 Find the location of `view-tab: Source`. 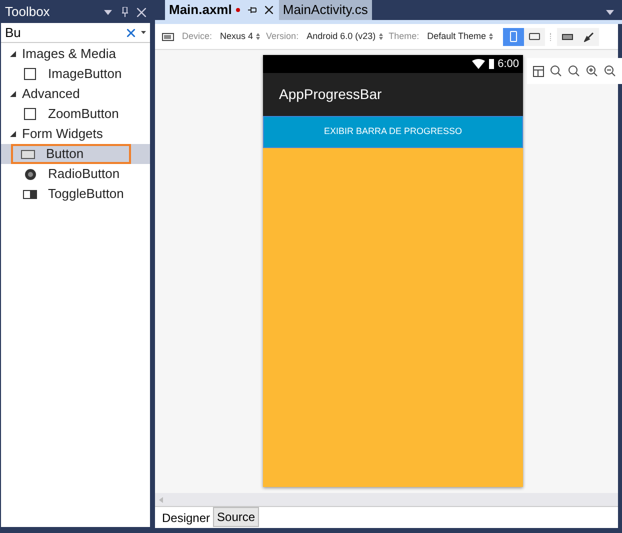

view-tab: Source is located at coordinates (236, 517).